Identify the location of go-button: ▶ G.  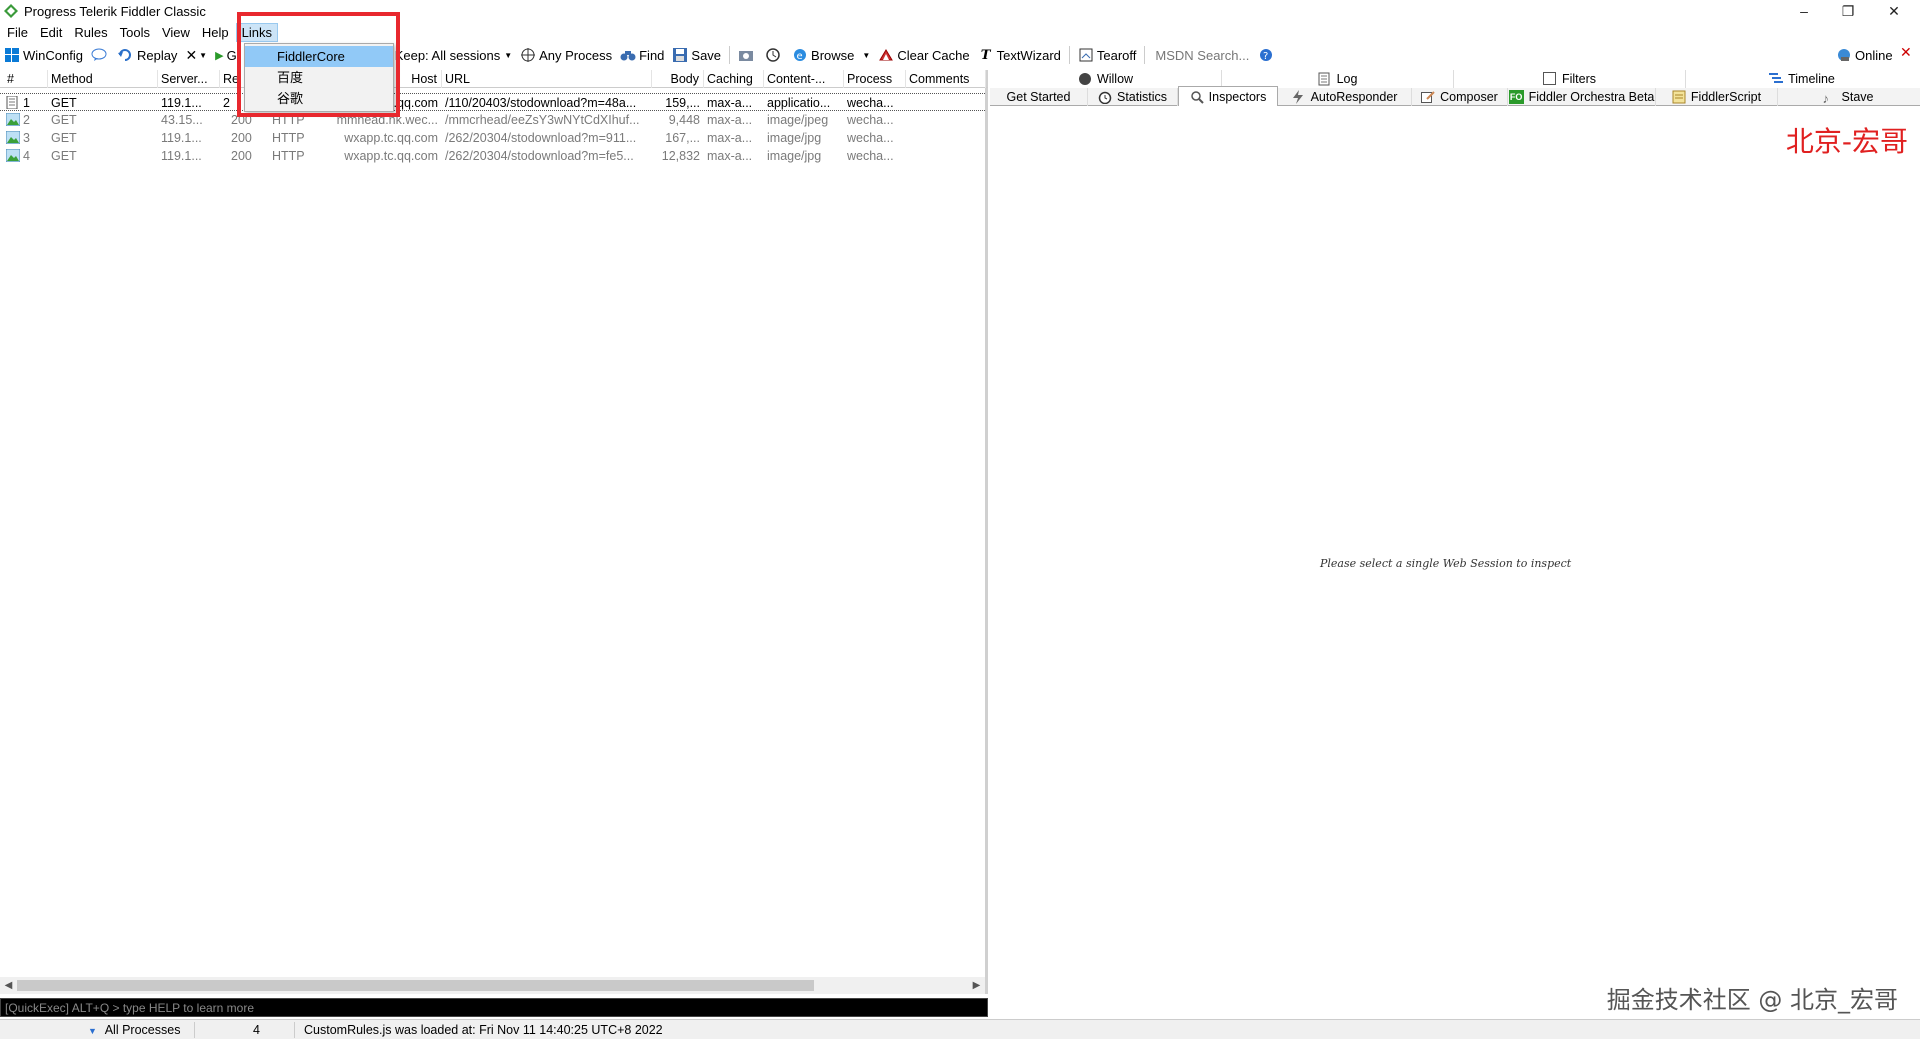
(226, 55).